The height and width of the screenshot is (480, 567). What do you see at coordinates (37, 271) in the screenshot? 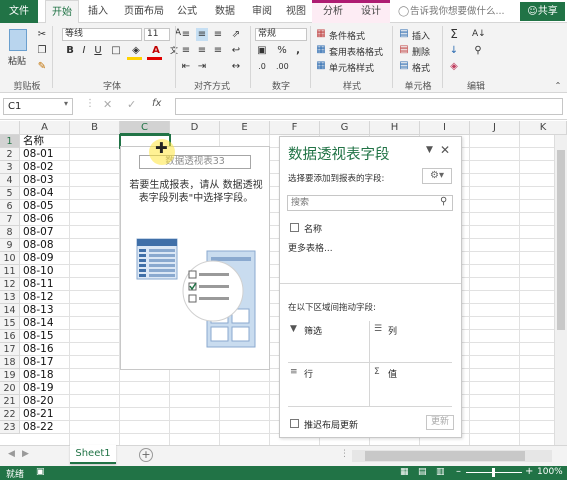
I see `table-cell: 08-10` at bounding box center [37, 271].